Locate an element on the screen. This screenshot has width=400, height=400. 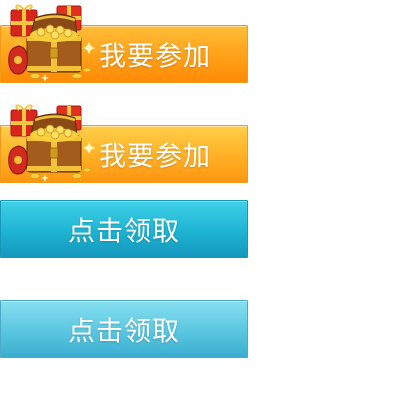
claim-button-1: 点击领取 is located at coordinates (124, 229).